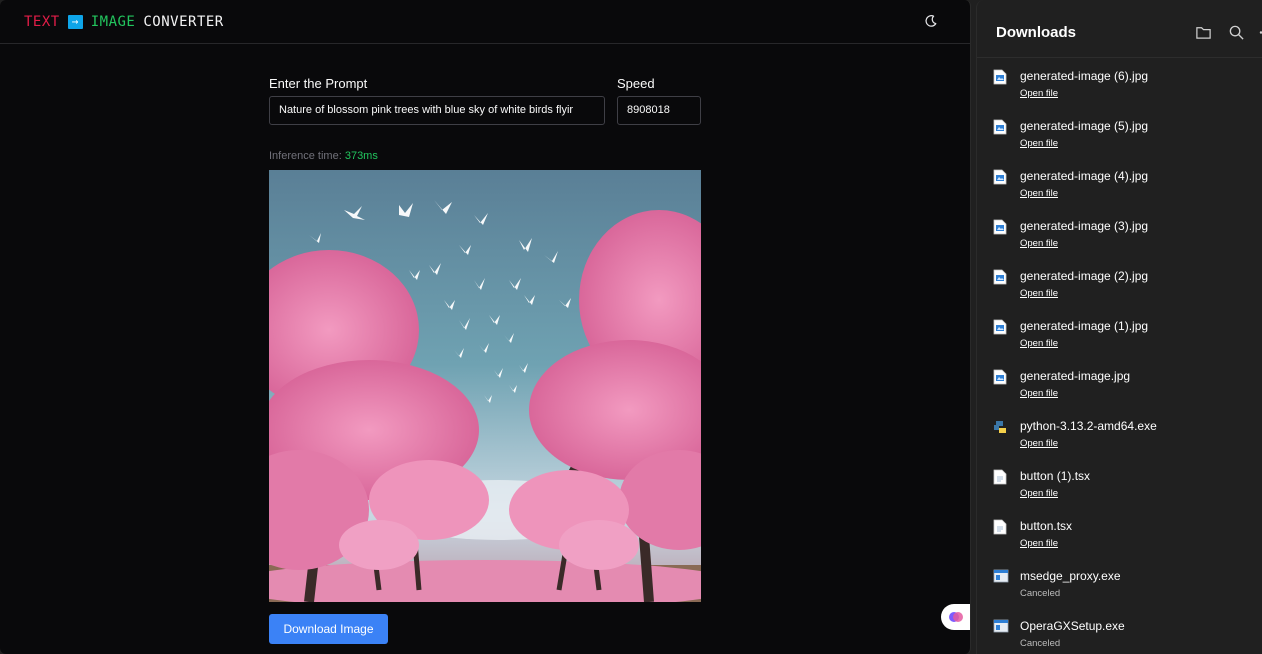 The width and height of the screenshot is (1262, 654). What do you see at coordinates (636, 83) in the screenshot?
I see `speed-label: Speed` at bounding box center [636, 83].